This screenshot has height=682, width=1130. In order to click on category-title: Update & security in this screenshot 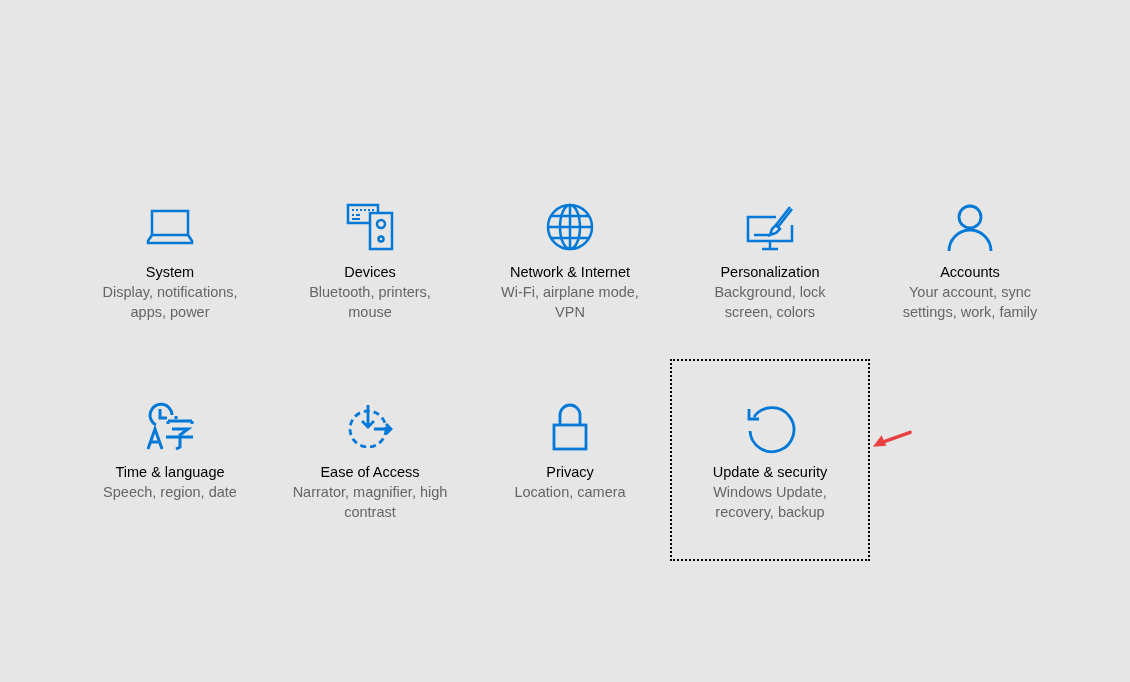, I will do `click(770, 472)`.